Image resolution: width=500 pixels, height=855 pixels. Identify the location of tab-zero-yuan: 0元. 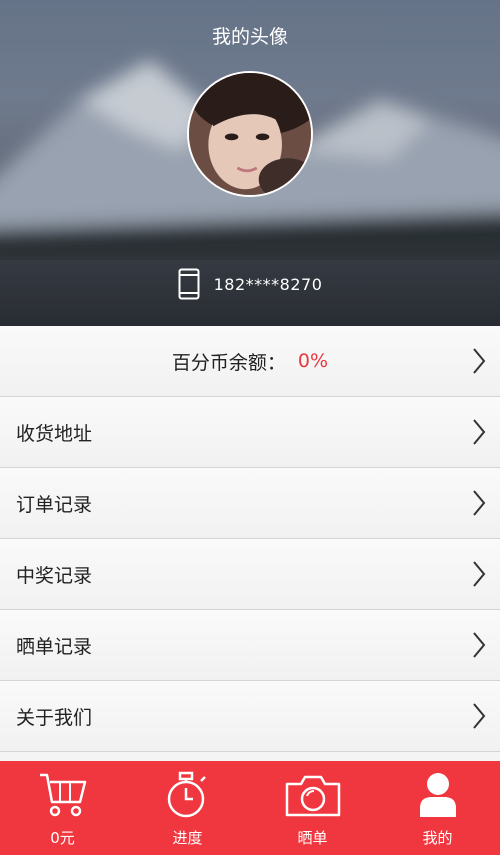
(62, 808).